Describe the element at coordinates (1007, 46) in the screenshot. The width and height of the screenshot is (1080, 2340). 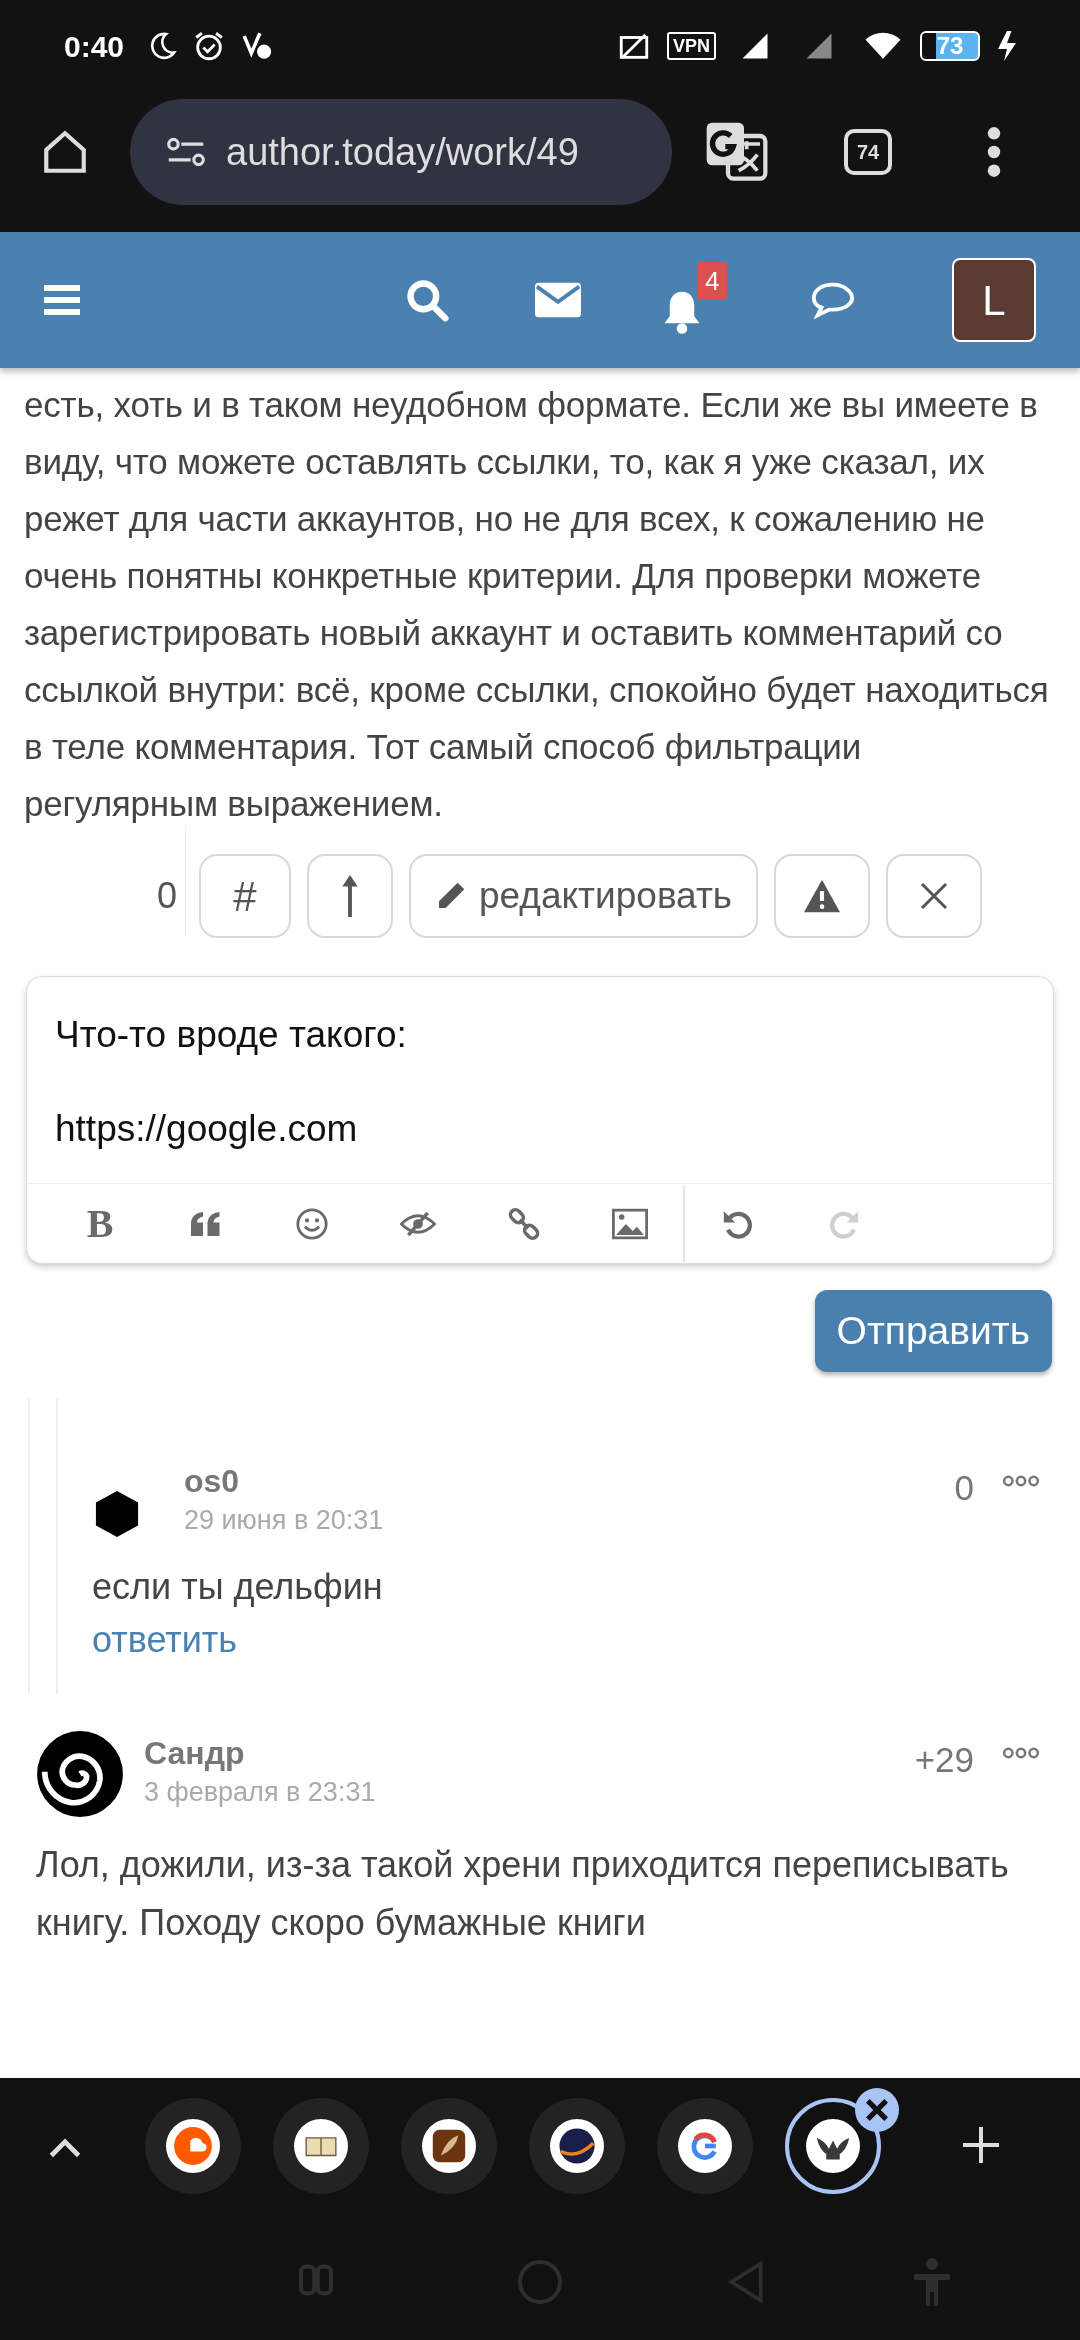
I see `charging-icon` at that location.